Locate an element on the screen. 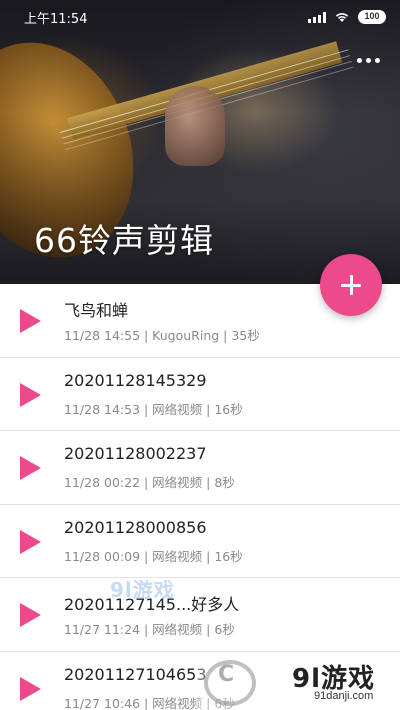 This screenshot has height=710, width=400. item-title: 飞鸟和蝉 is located at coordinates (96, 310).